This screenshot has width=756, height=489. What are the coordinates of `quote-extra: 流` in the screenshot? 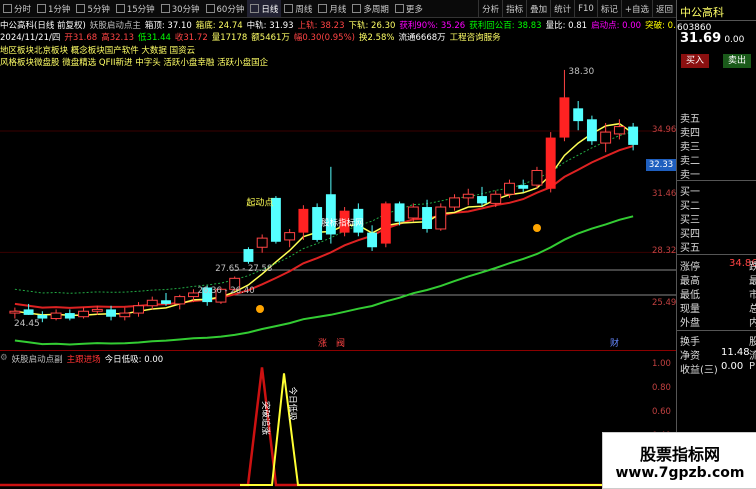 It's located at (752, 356).